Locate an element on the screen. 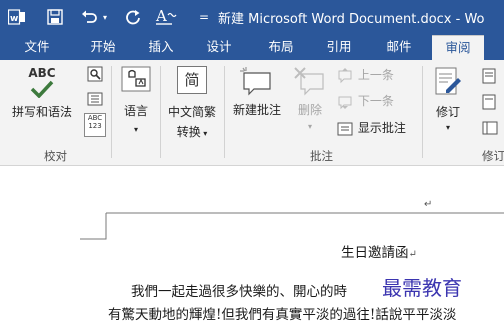  next-comment-label: 下一条 is located at coordinates (375, 101).